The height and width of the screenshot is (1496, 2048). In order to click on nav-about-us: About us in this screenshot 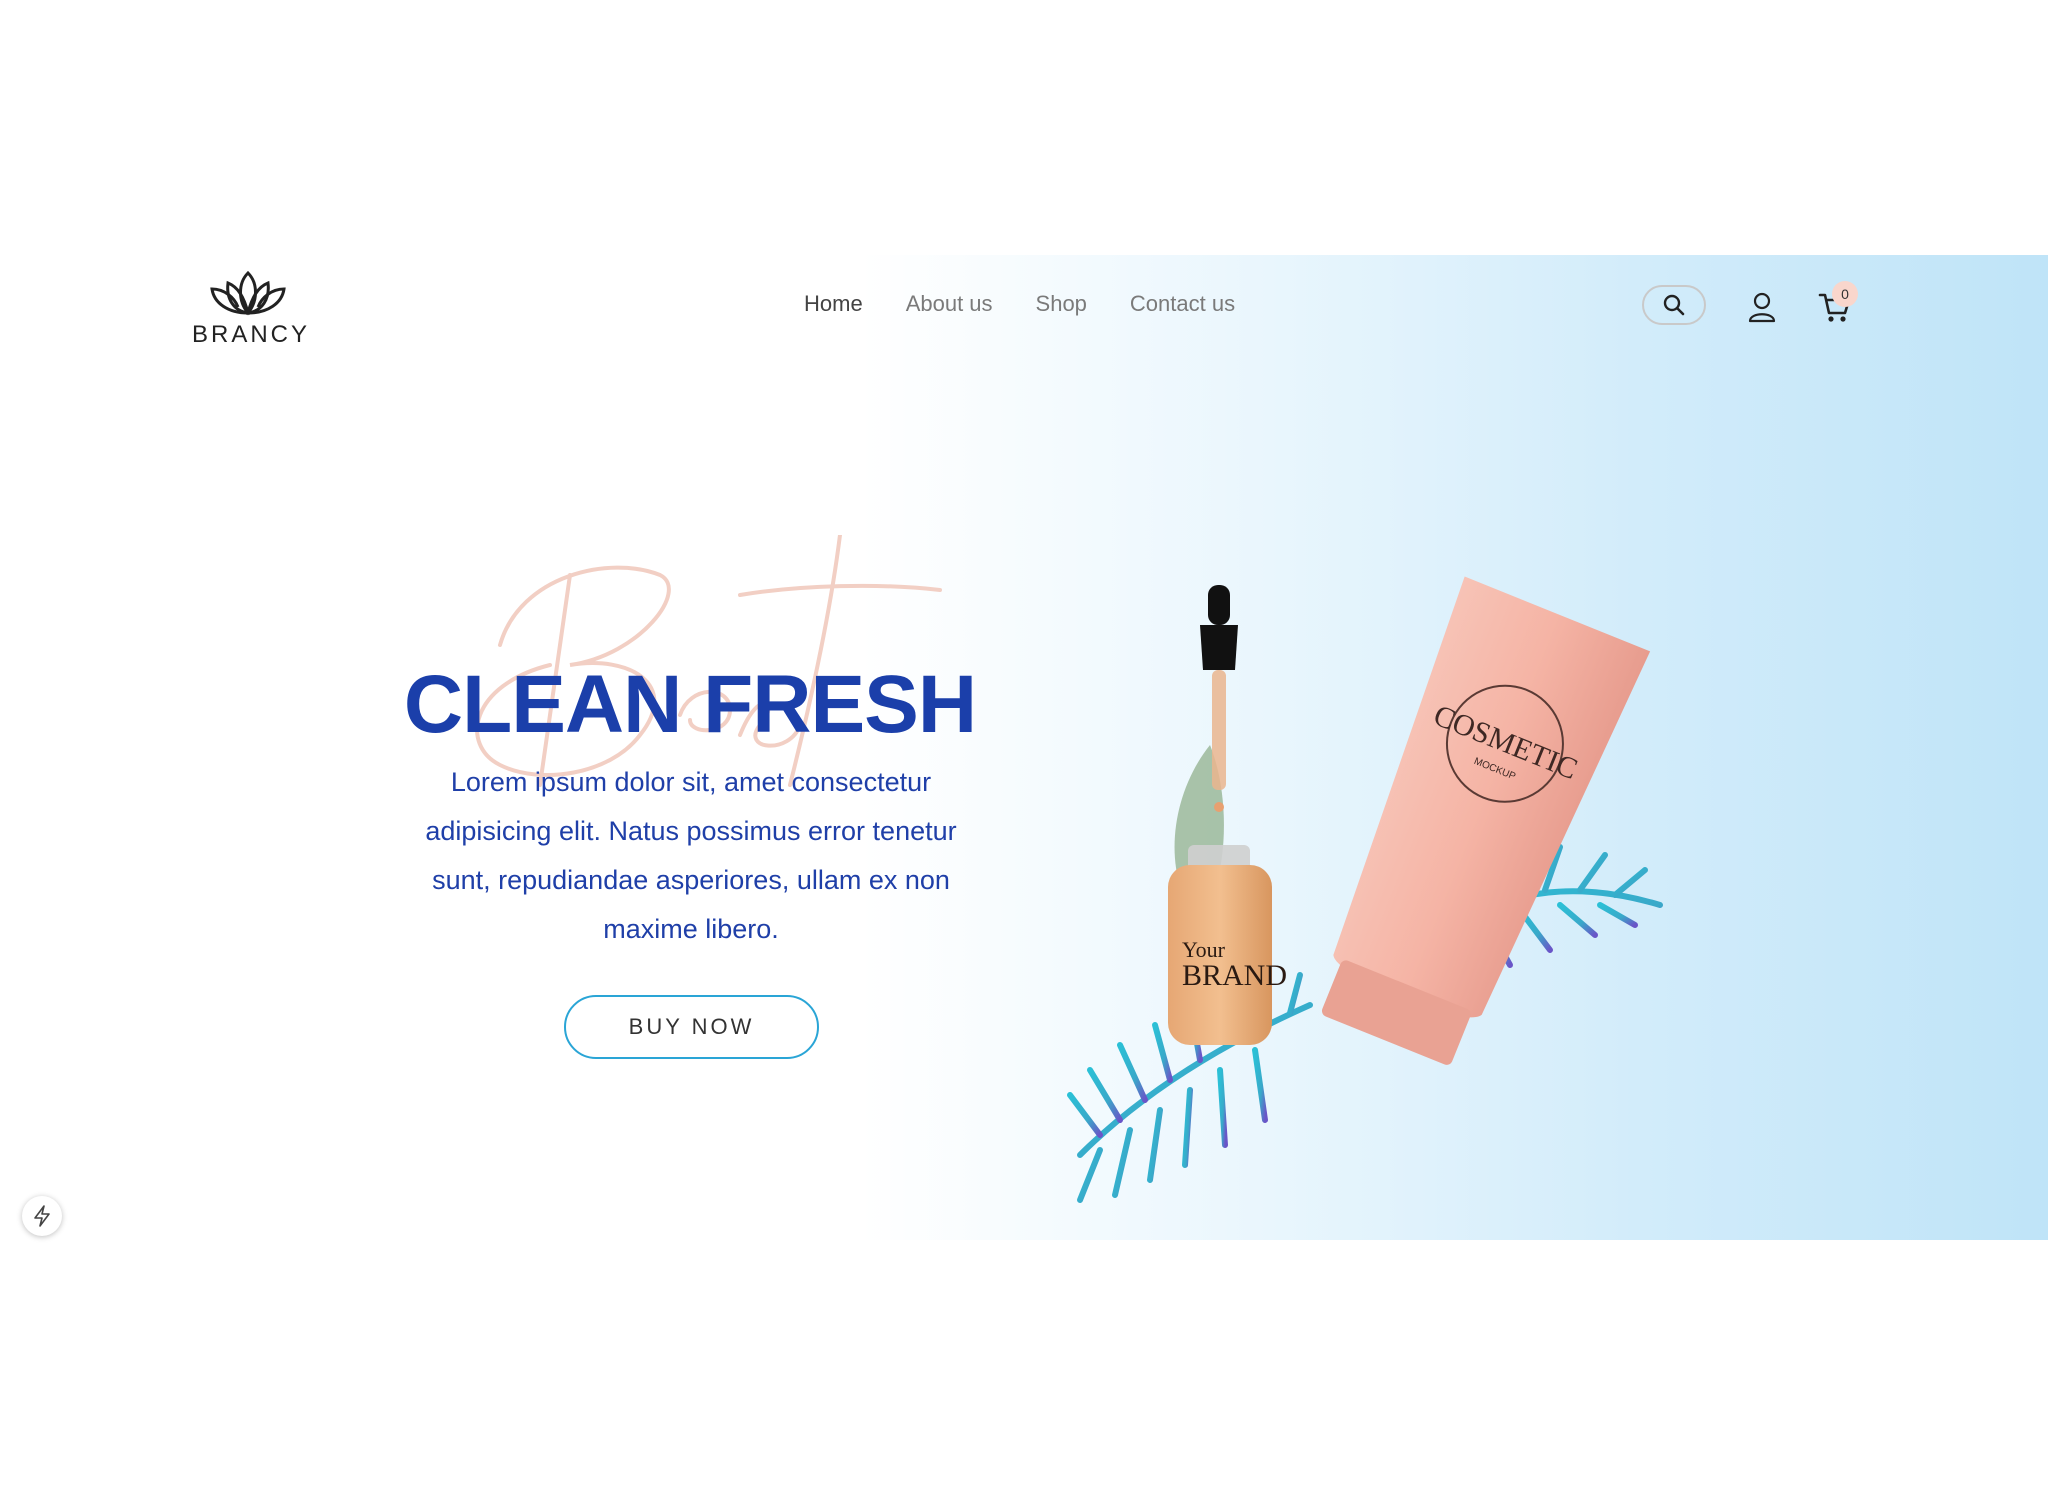, I will do `click(949, 304)`.